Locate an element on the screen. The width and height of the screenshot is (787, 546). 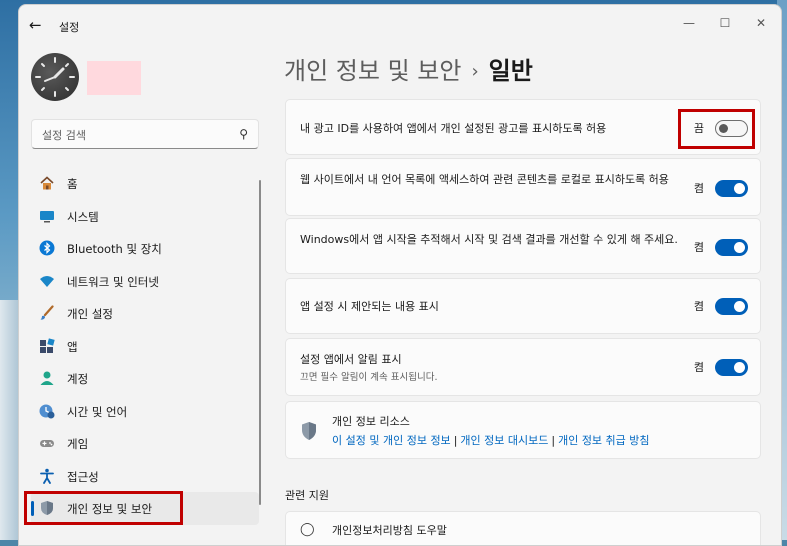
bluetooth-icon is located at coordinates (47, 248).